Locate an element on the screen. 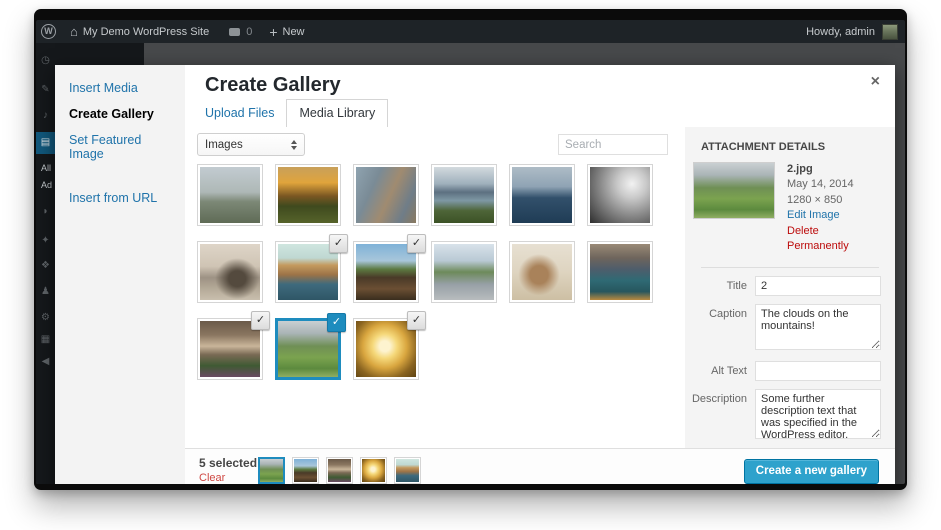 This screenshot has width=941, height=530. selection-thumb-green-valley is located at coordinates (271, 470).